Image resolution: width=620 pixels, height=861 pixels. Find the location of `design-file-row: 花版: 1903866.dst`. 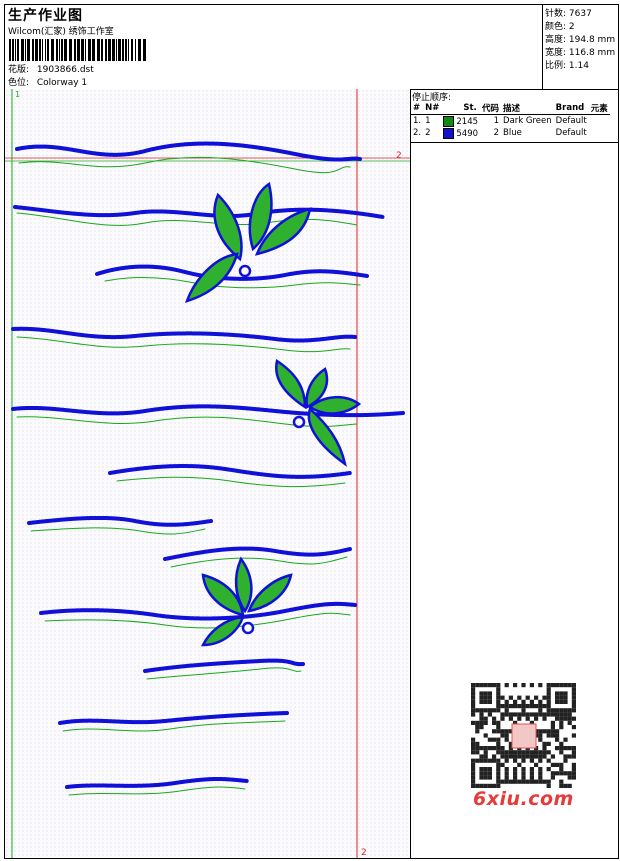

design-file-row: 花版: 1903866.dst is located at coordinates (51, 68).